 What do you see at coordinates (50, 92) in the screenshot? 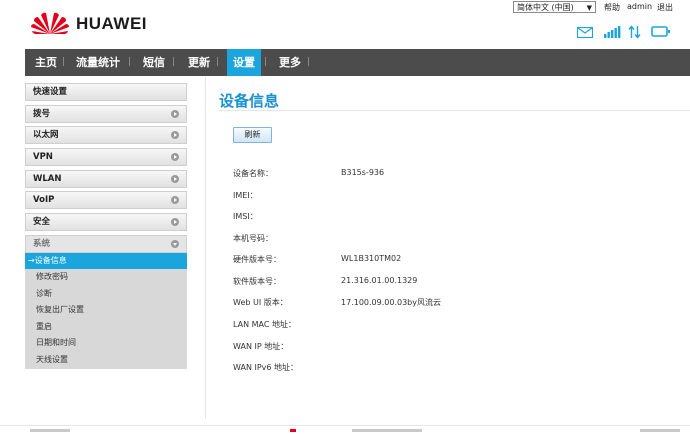
I see `sidebar-item-label: 快速设置` at bounding box center [50, 92].